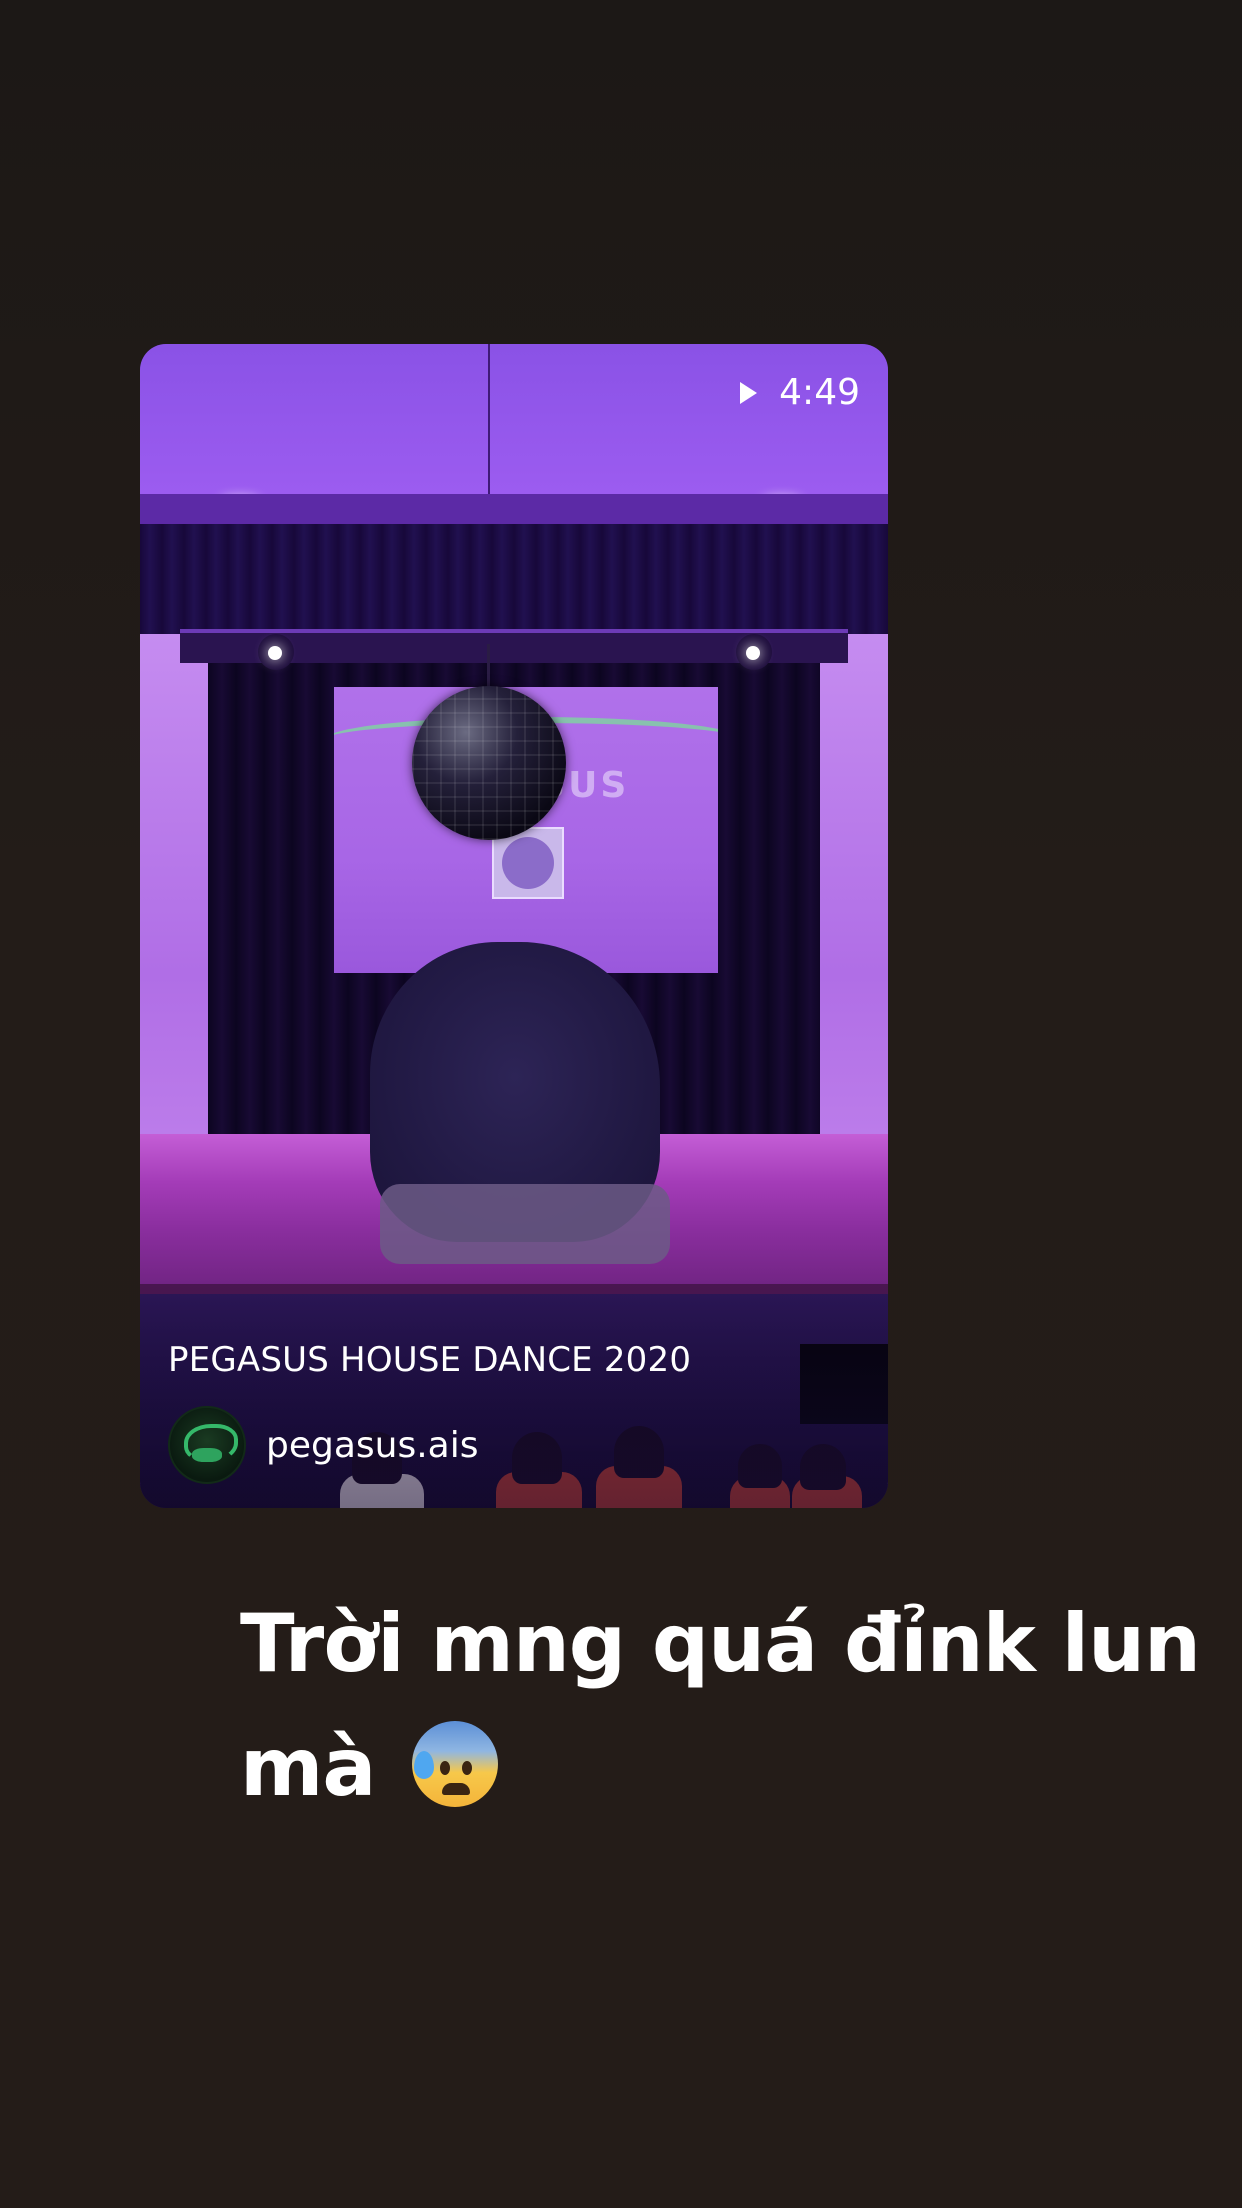  What do you see at coordinates (430, 1360) in the screenshot?
I see `post-title: PEGASUS HOUSE DANCE 2020` at bounding box center [430, 1360].